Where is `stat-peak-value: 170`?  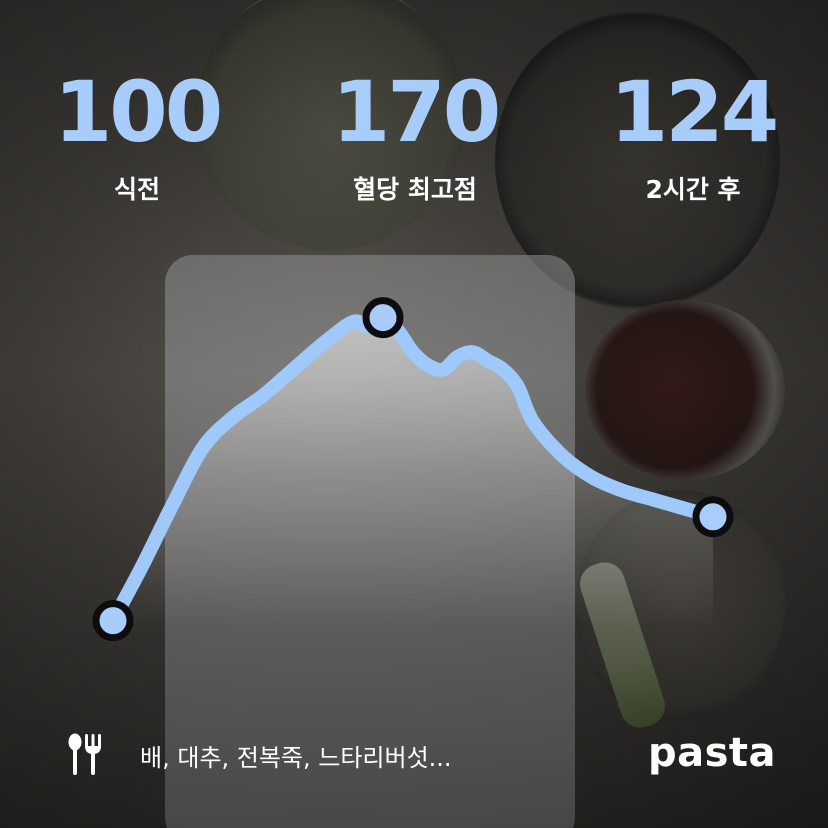
stat-peak-value: 170 is located at coordinates (416, 112).